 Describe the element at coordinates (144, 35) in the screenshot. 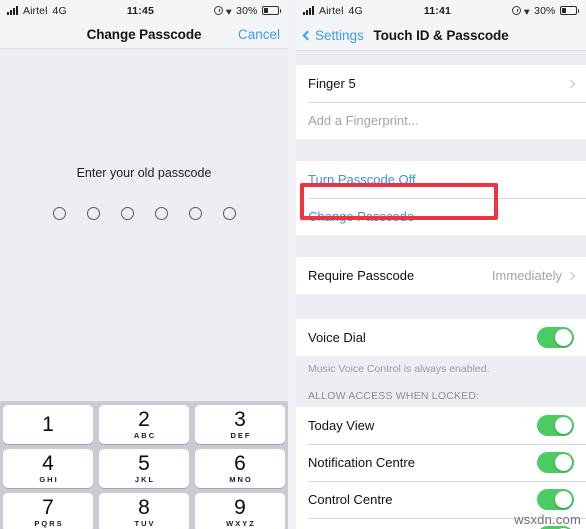

I see `left-nav-bar: Change Passcode Cancel` at that location.